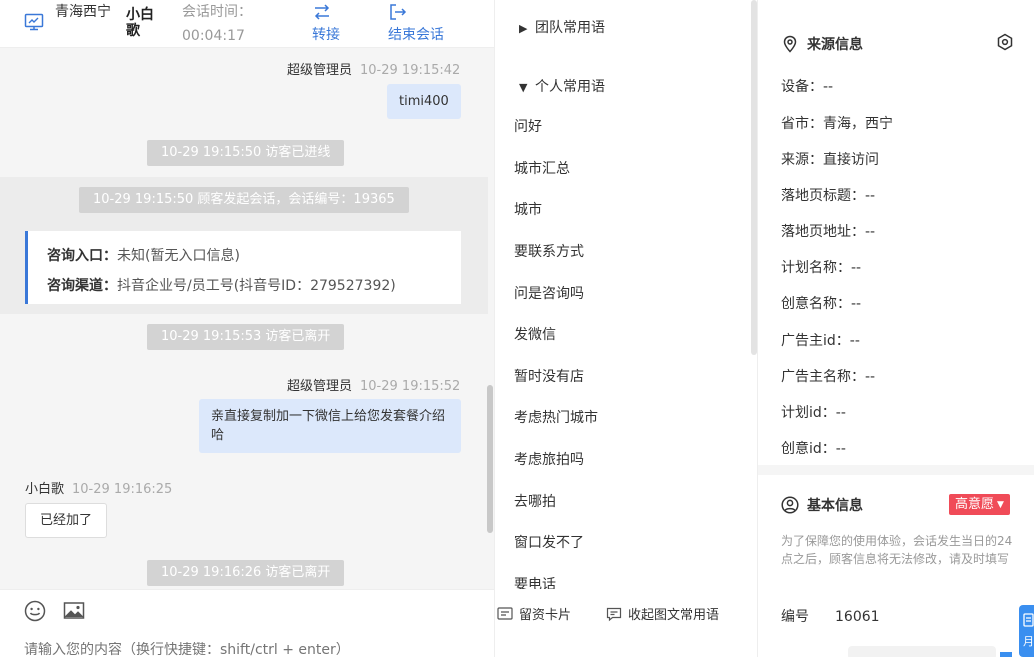 This screenshot has height=657, width=1034. What do you see at coordinates (922, 651) in the screenshot?
I see `input-field-edge` at bounding box center [922, 651].